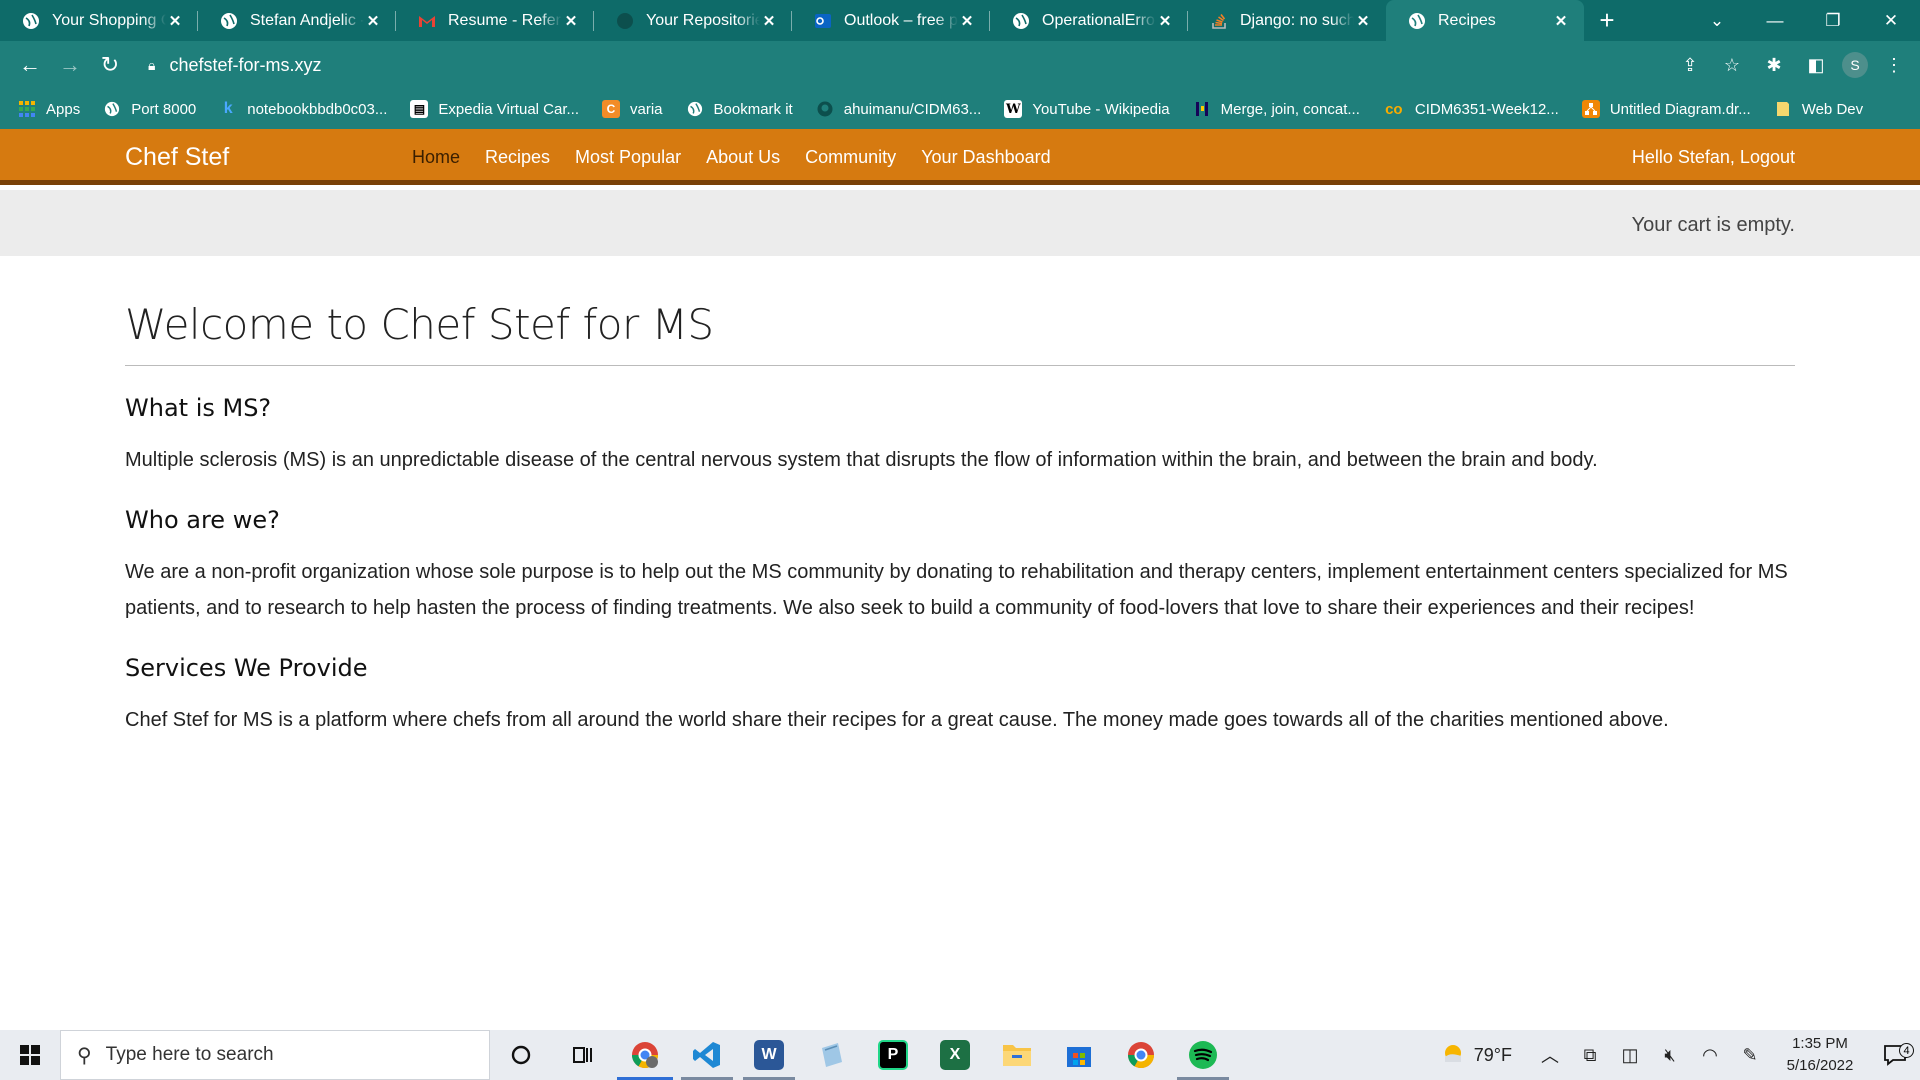 The width and height of the screenshot is (1920, 1080). What do you see at coordinates (1089, 20) in the screenshot?
I see `browser-tab: OperationalError ✕` at bounding box center [1089, 20].